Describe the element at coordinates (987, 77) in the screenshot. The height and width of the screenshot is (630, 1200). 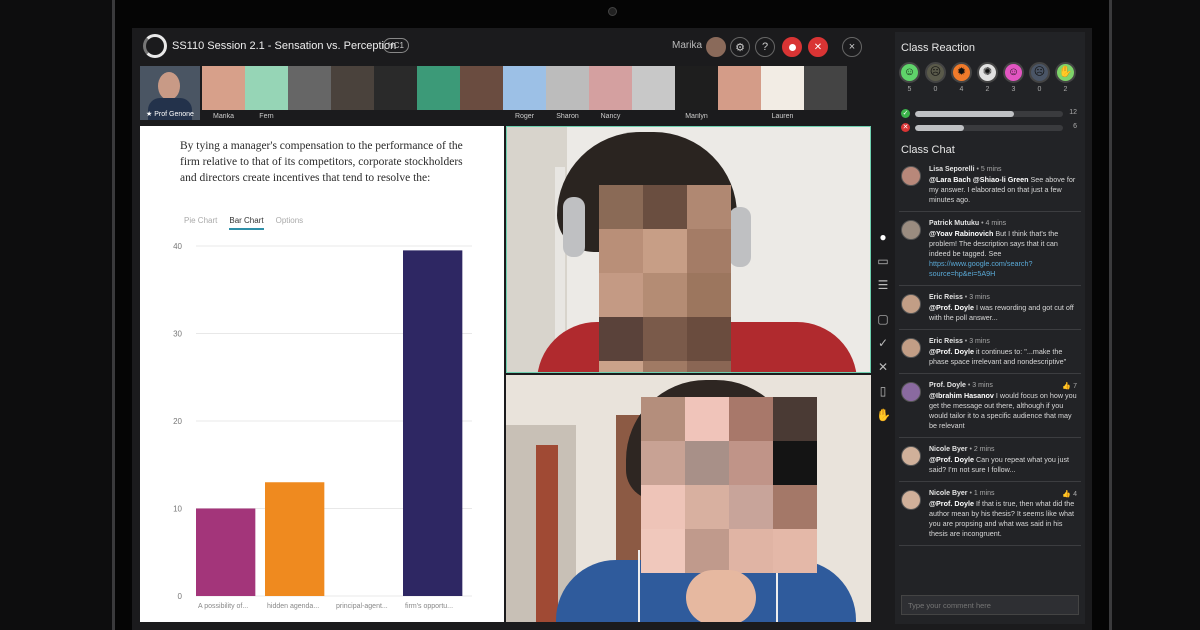
I see `reaction-mind-blown: ✺ 2` at that location.